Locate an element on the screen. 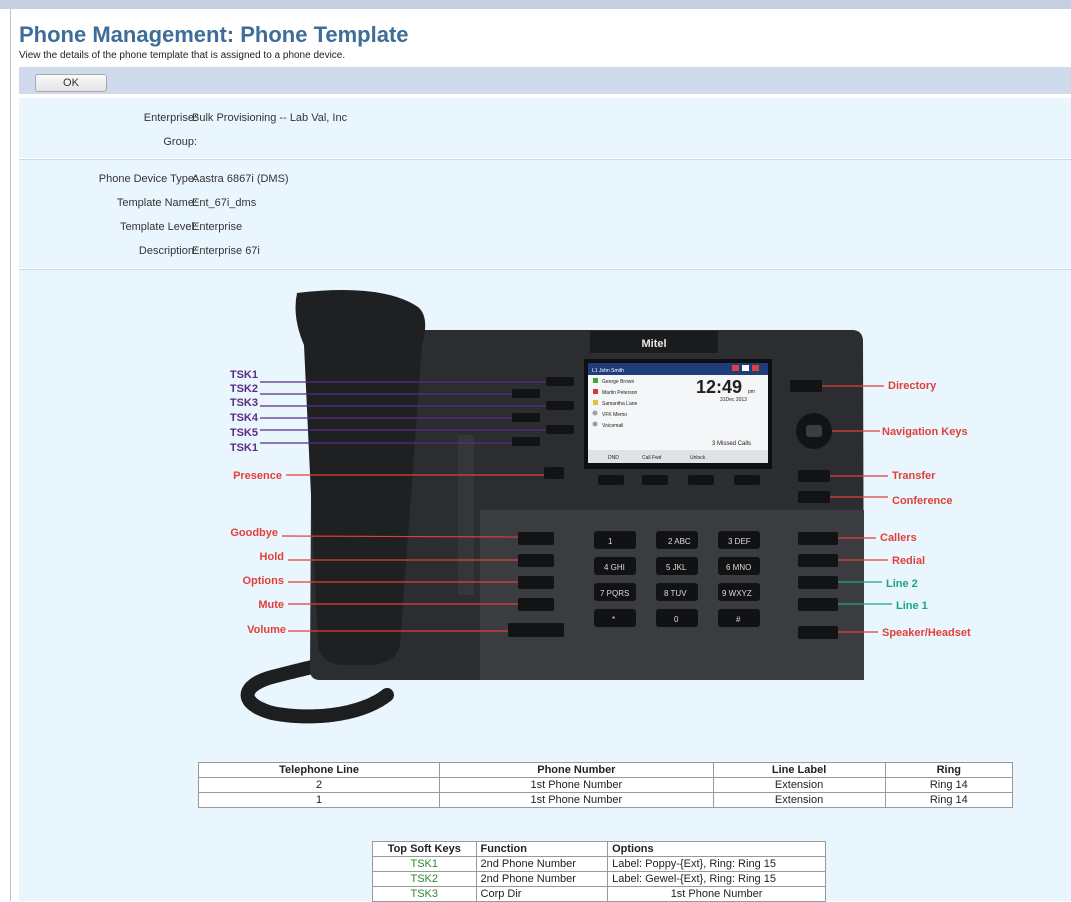 The image size is (1071, 902). goodbye-button is located at coordinates (536, 538).